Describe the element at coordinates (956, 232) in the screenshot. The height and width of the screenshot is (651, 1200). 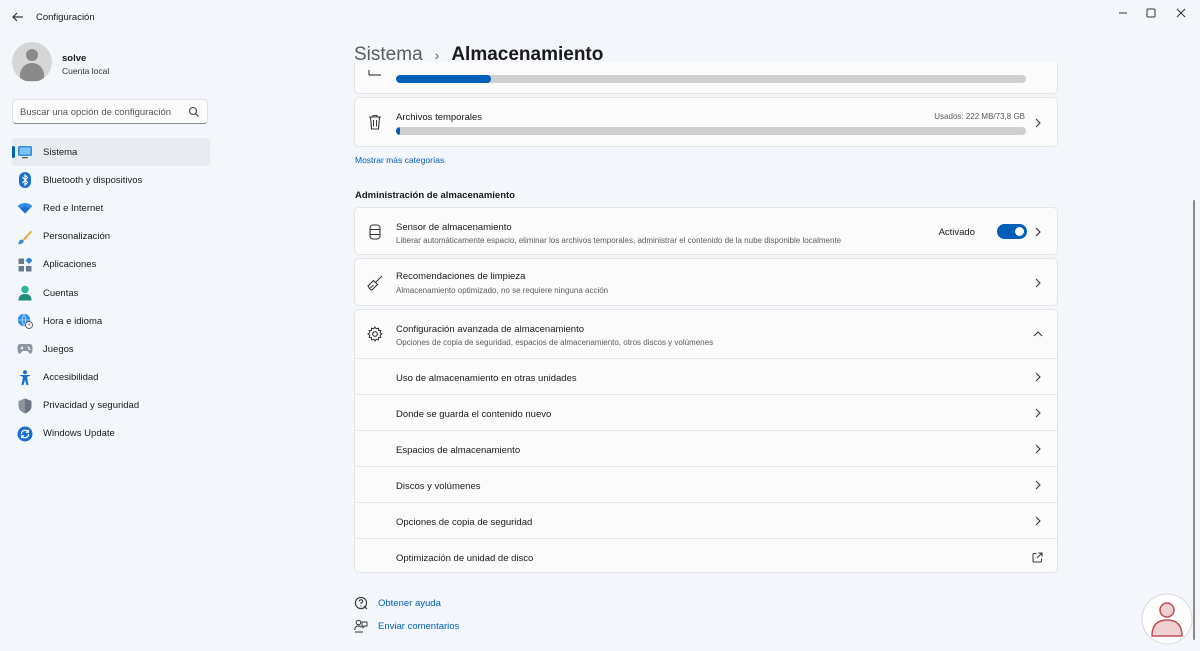
I see `storage-sense-state: Activado` at that location.